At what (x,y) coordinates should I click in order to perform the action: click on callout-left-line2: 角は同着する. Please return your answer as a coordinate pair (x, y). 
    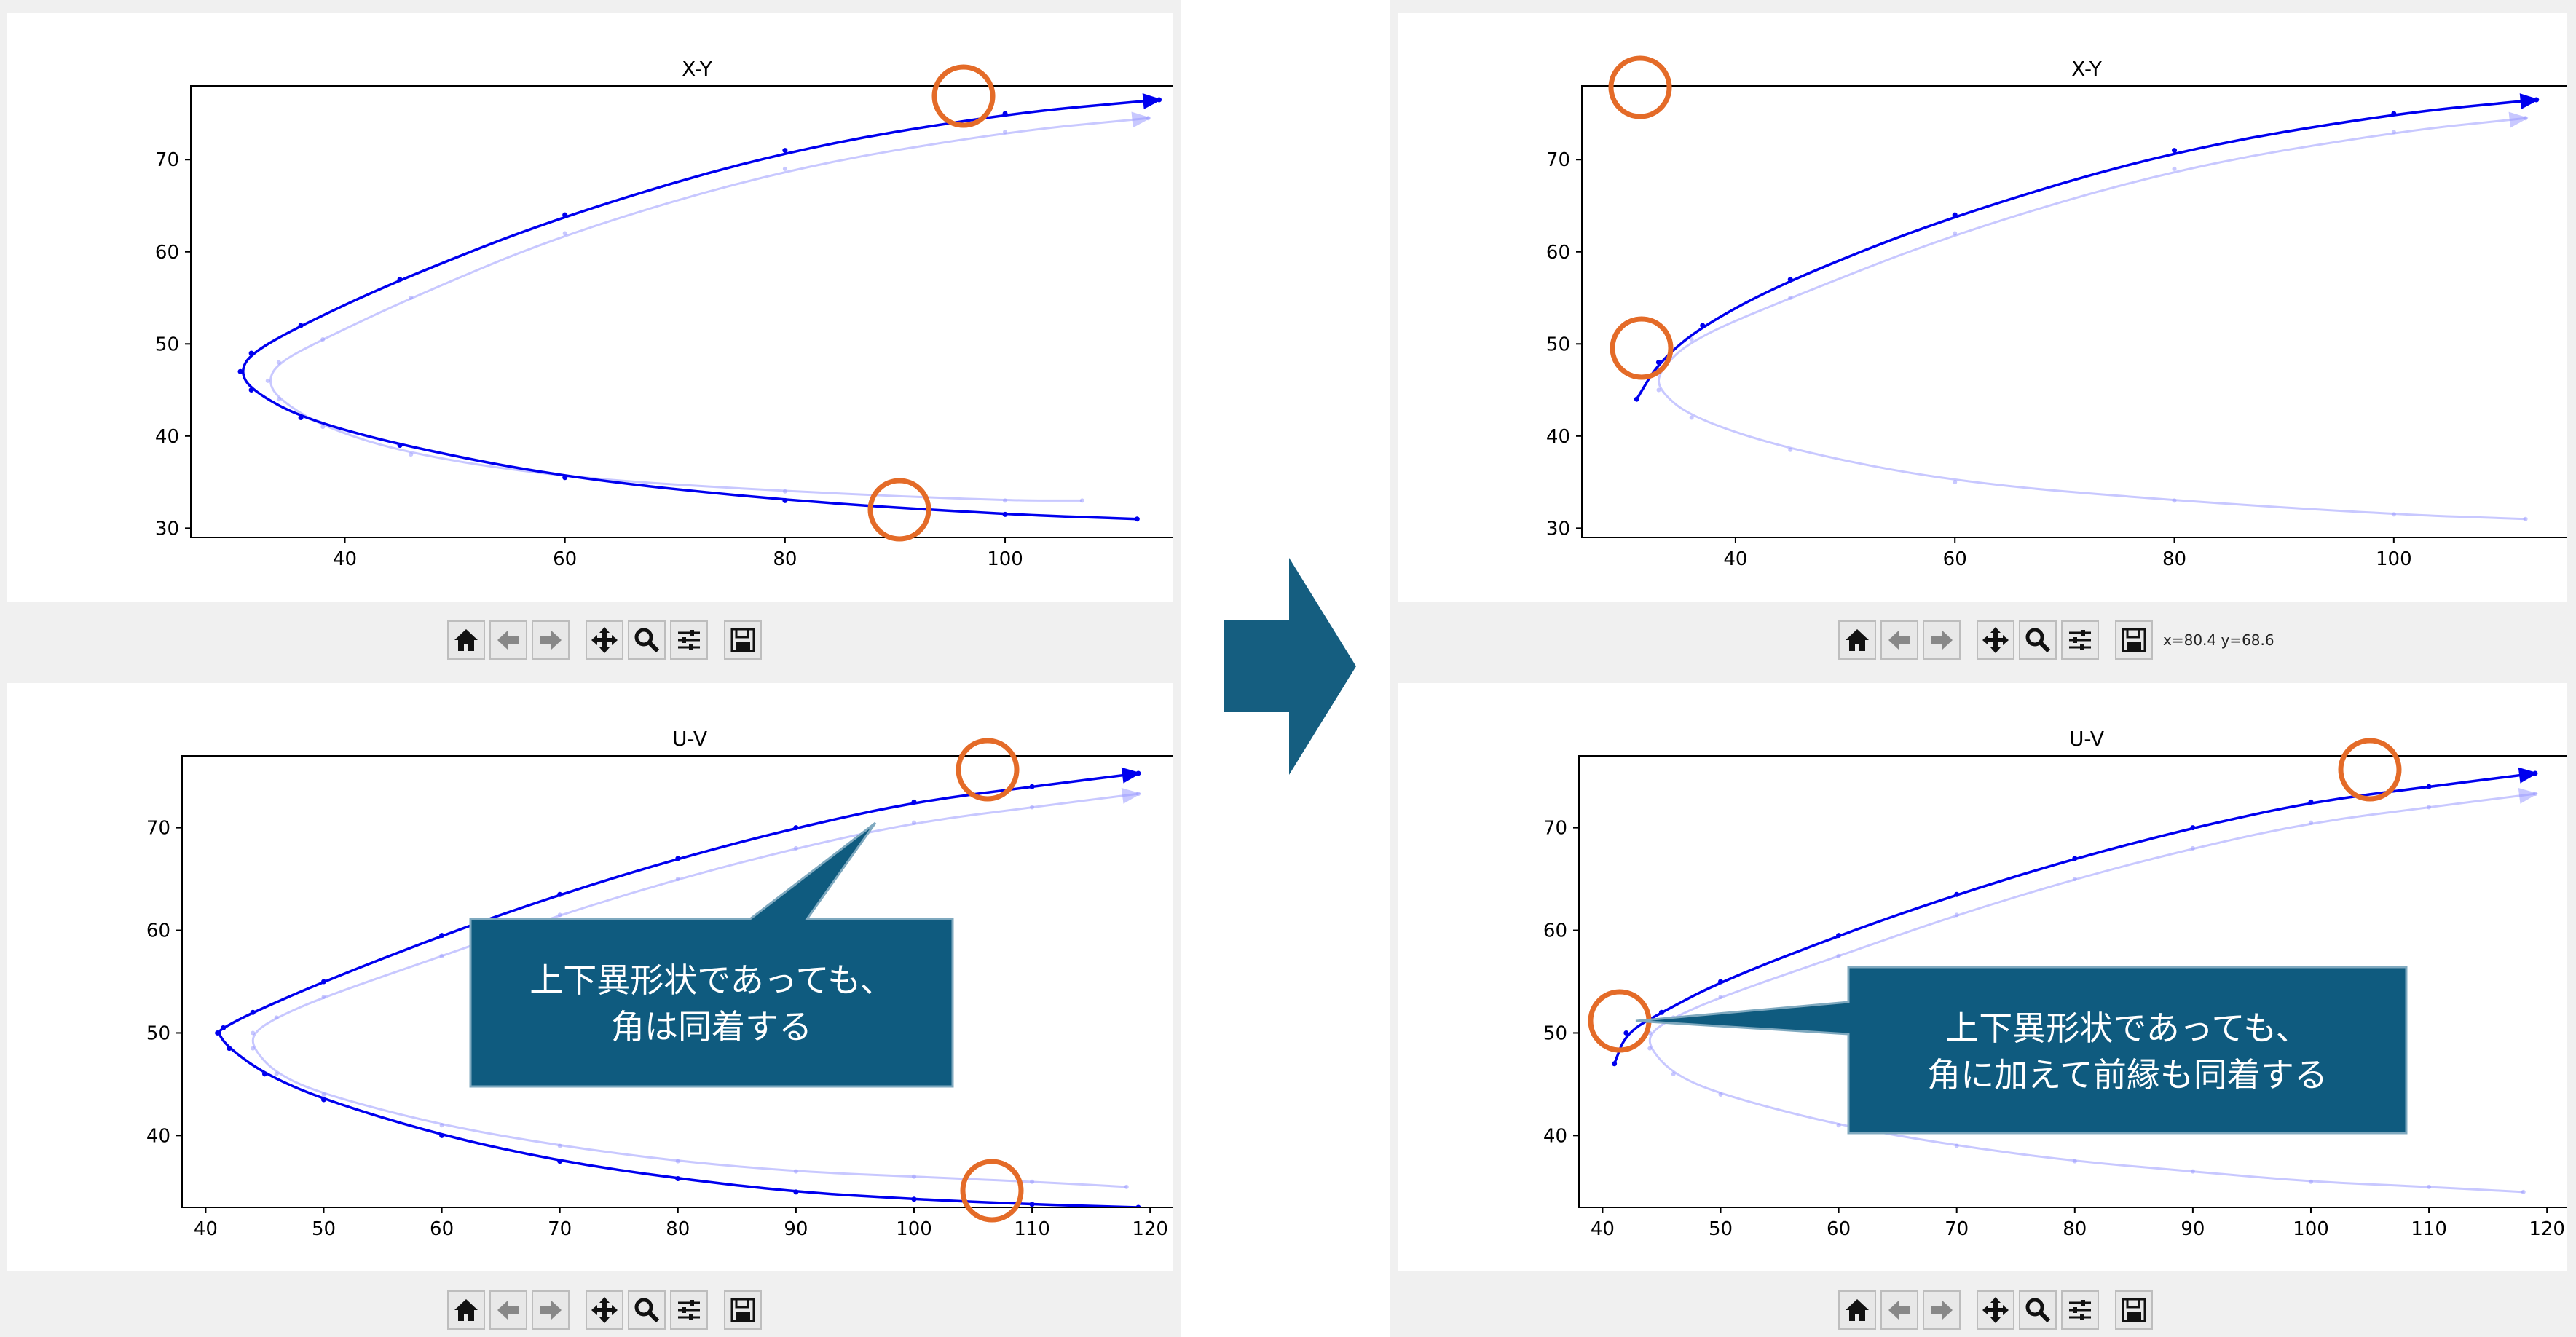
    Looking at the image, I should click on (711, 1026).